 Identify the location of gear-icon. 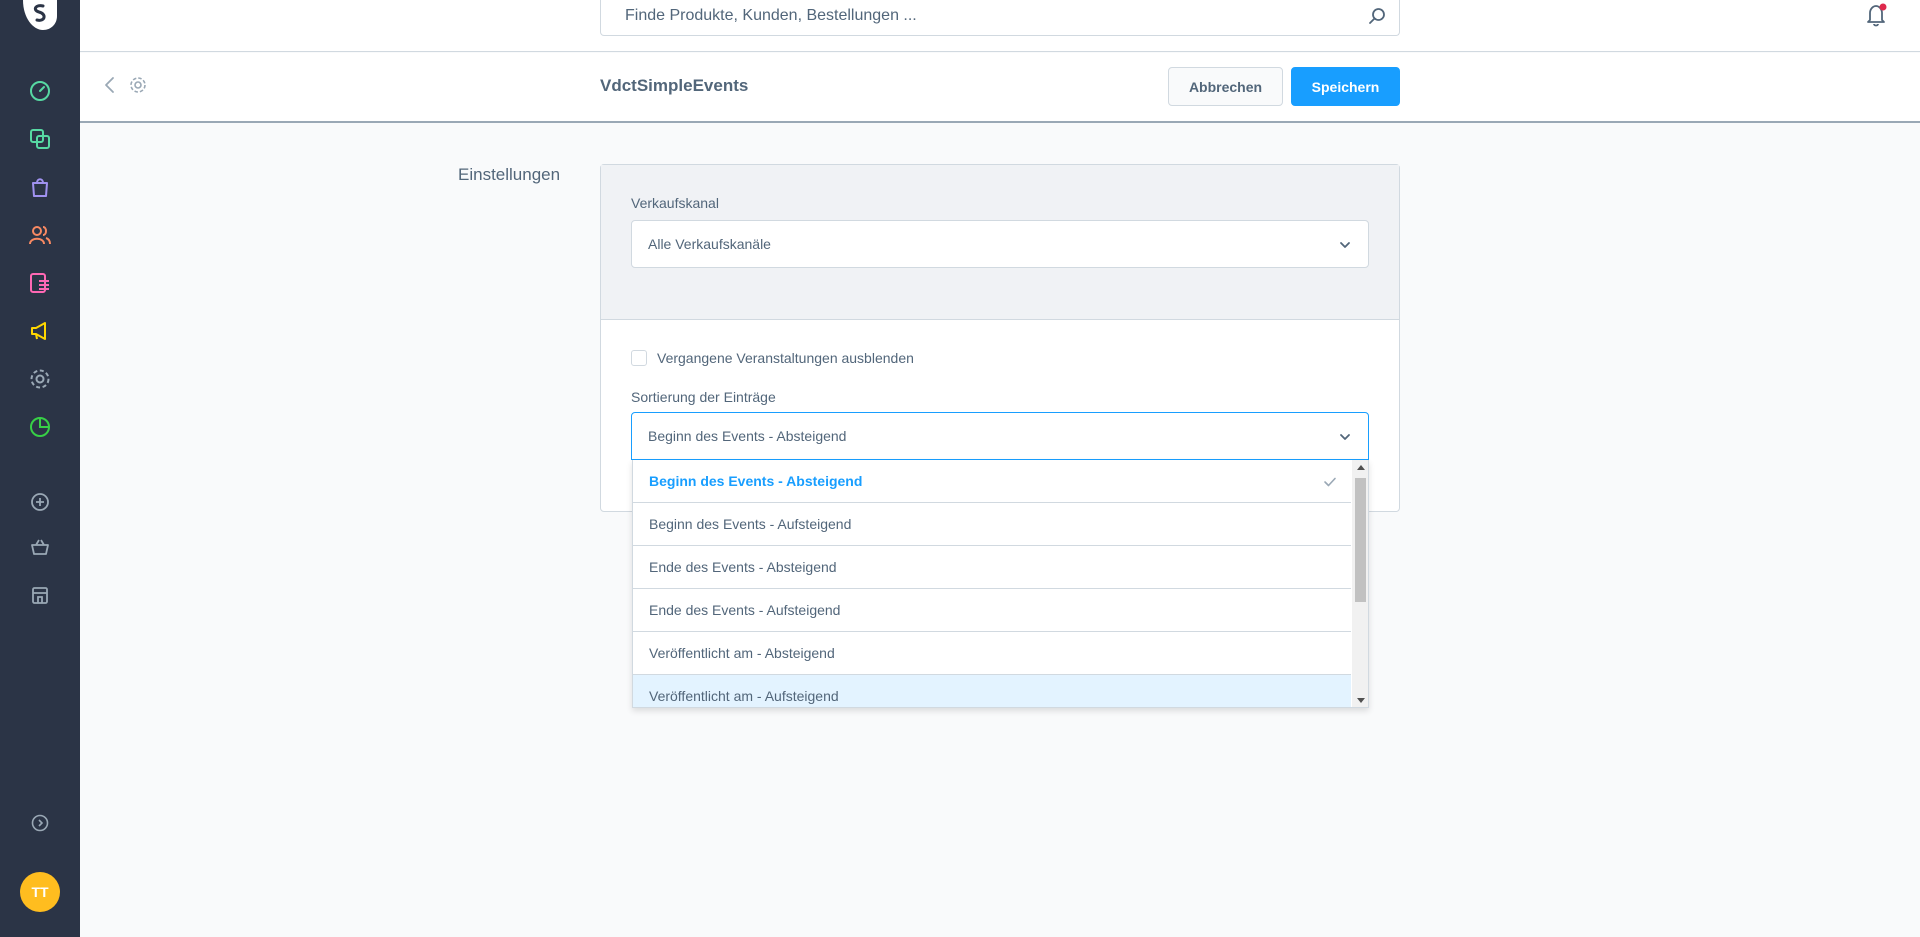
(138, 85).